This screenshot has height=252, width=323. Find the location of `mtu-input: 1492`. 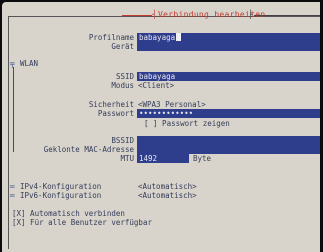

mtu-input: 1492 is located at coordinates (163, 158).